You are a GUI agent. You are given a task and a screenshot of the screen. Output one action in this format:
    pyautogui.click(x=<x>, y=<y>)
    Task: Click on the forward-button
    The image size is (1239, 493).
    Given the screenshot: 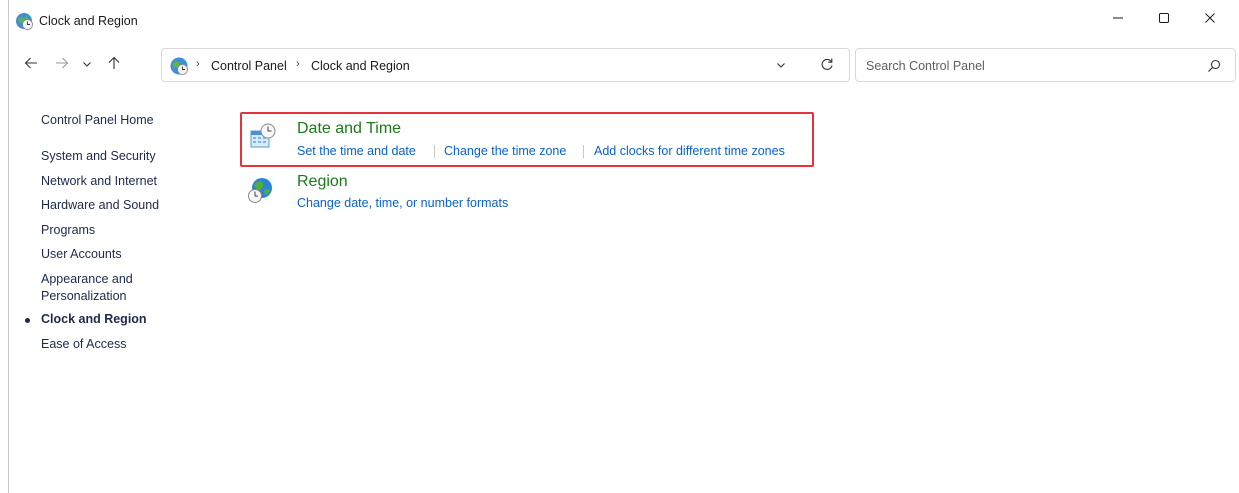 What is the action you would take?
    pyautogui.click(x=62, y=65)
    